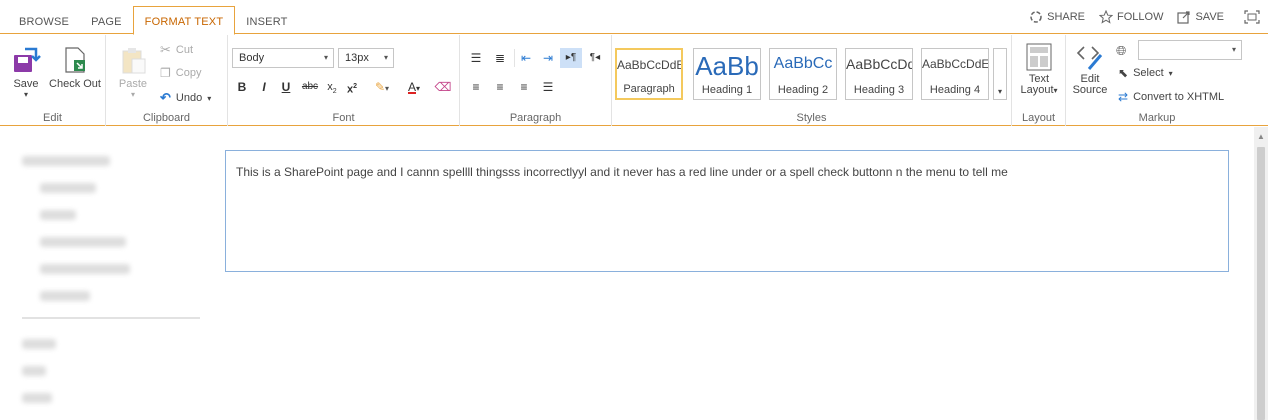  Describe the element at coordinates (595, 58) in the screenshot. I see `rtl-icon: ¶◂` at that location.